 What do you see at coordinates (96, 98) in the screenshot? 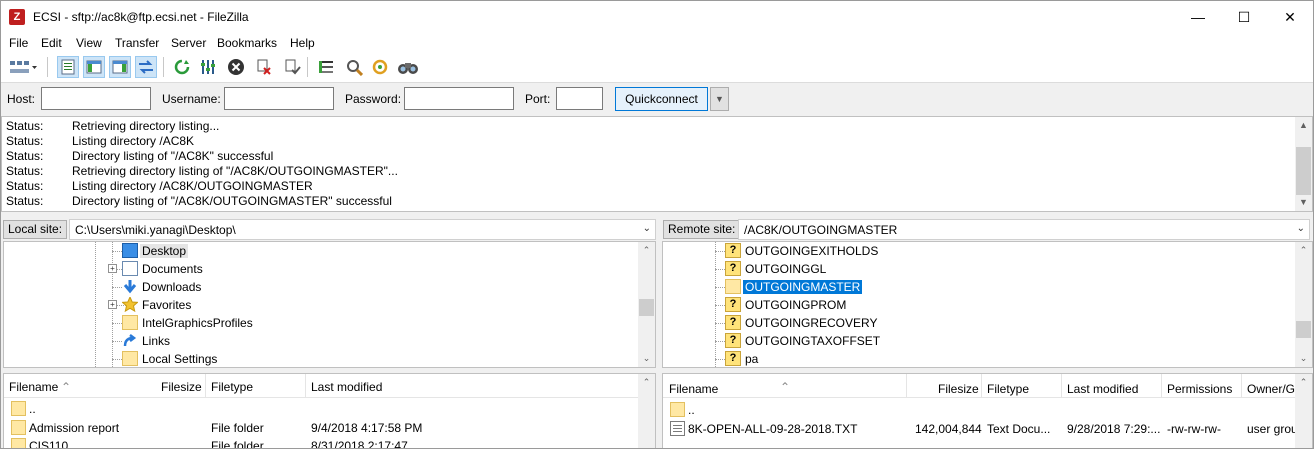
I see `host-input` at bounding box center [96, 98].